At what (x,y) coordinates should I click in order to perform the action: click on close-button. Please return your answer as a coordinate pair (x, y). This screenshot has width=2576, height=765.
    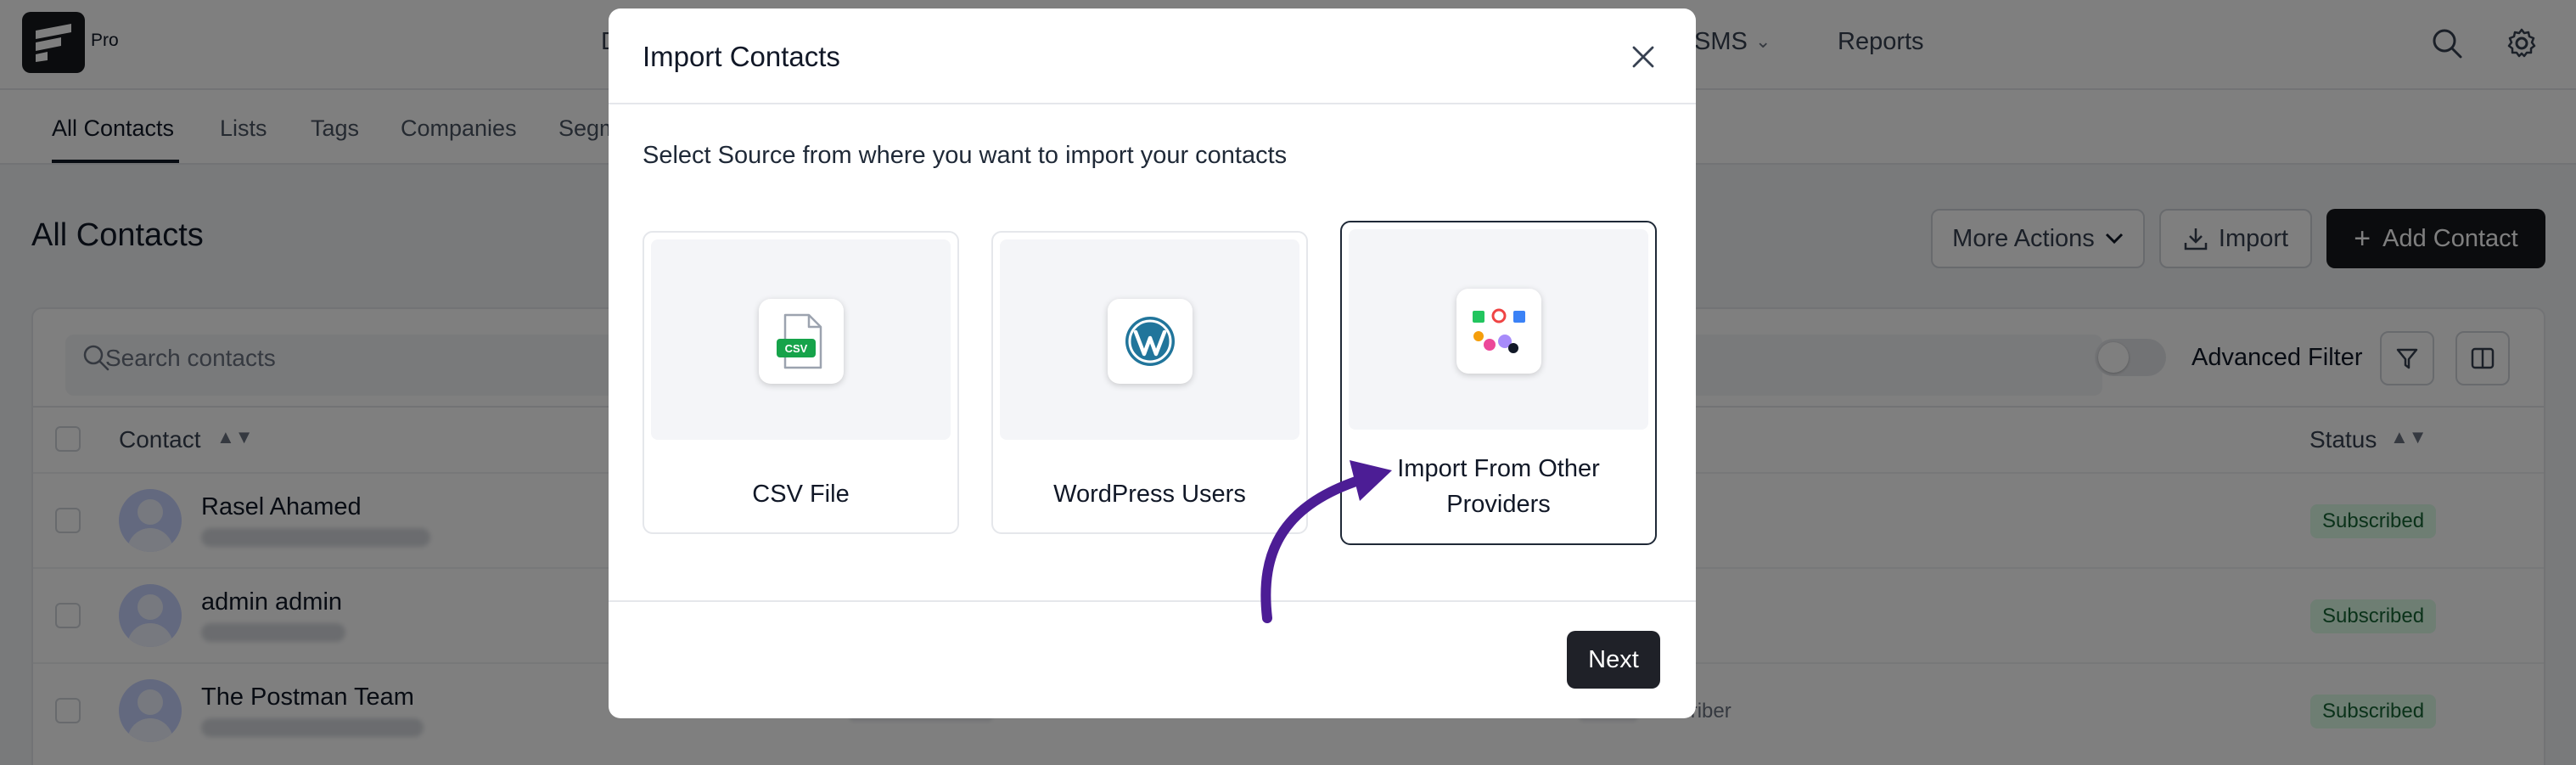
    Looking at the image, I should click on (1643, 57).